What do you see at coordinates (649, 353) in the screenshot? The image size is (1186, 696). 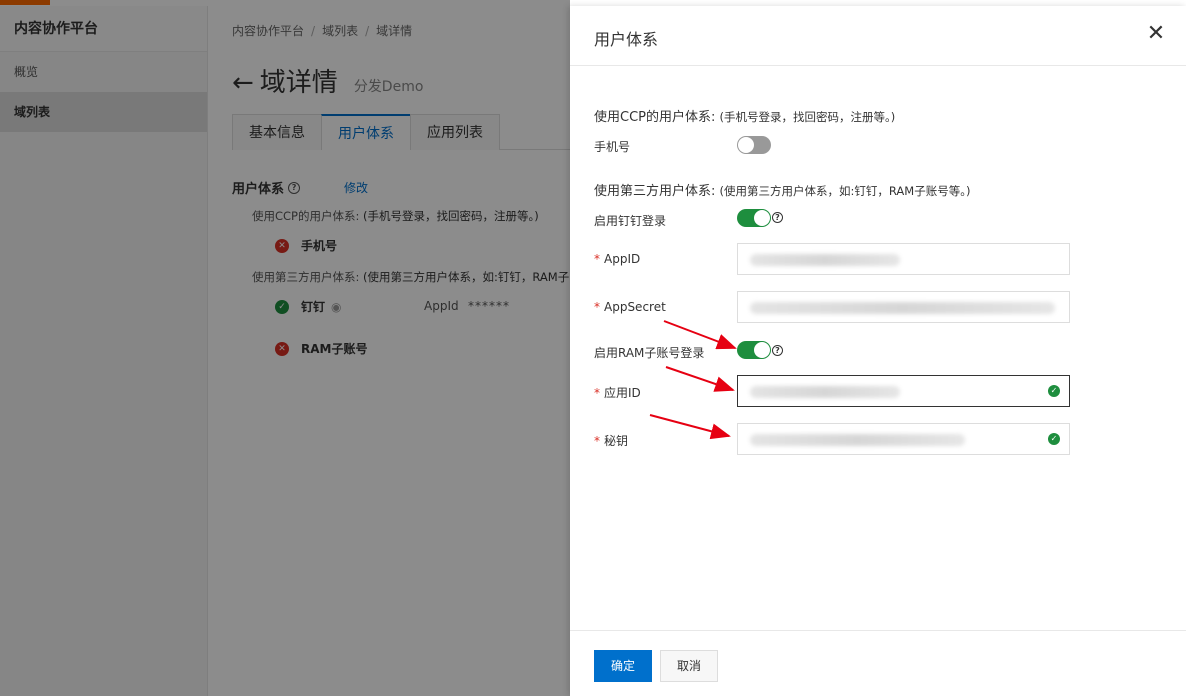 I see `ram-toggle-label: 启用RAM子账号登录` at bounding box center [649, 353].